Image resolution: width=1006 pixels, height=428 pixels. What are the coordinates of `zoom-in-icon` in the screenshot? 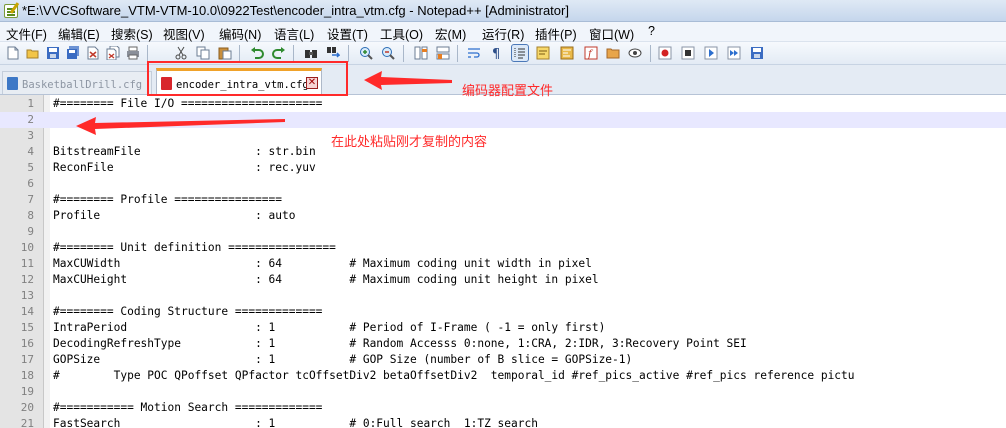 It's located at (366, 53).